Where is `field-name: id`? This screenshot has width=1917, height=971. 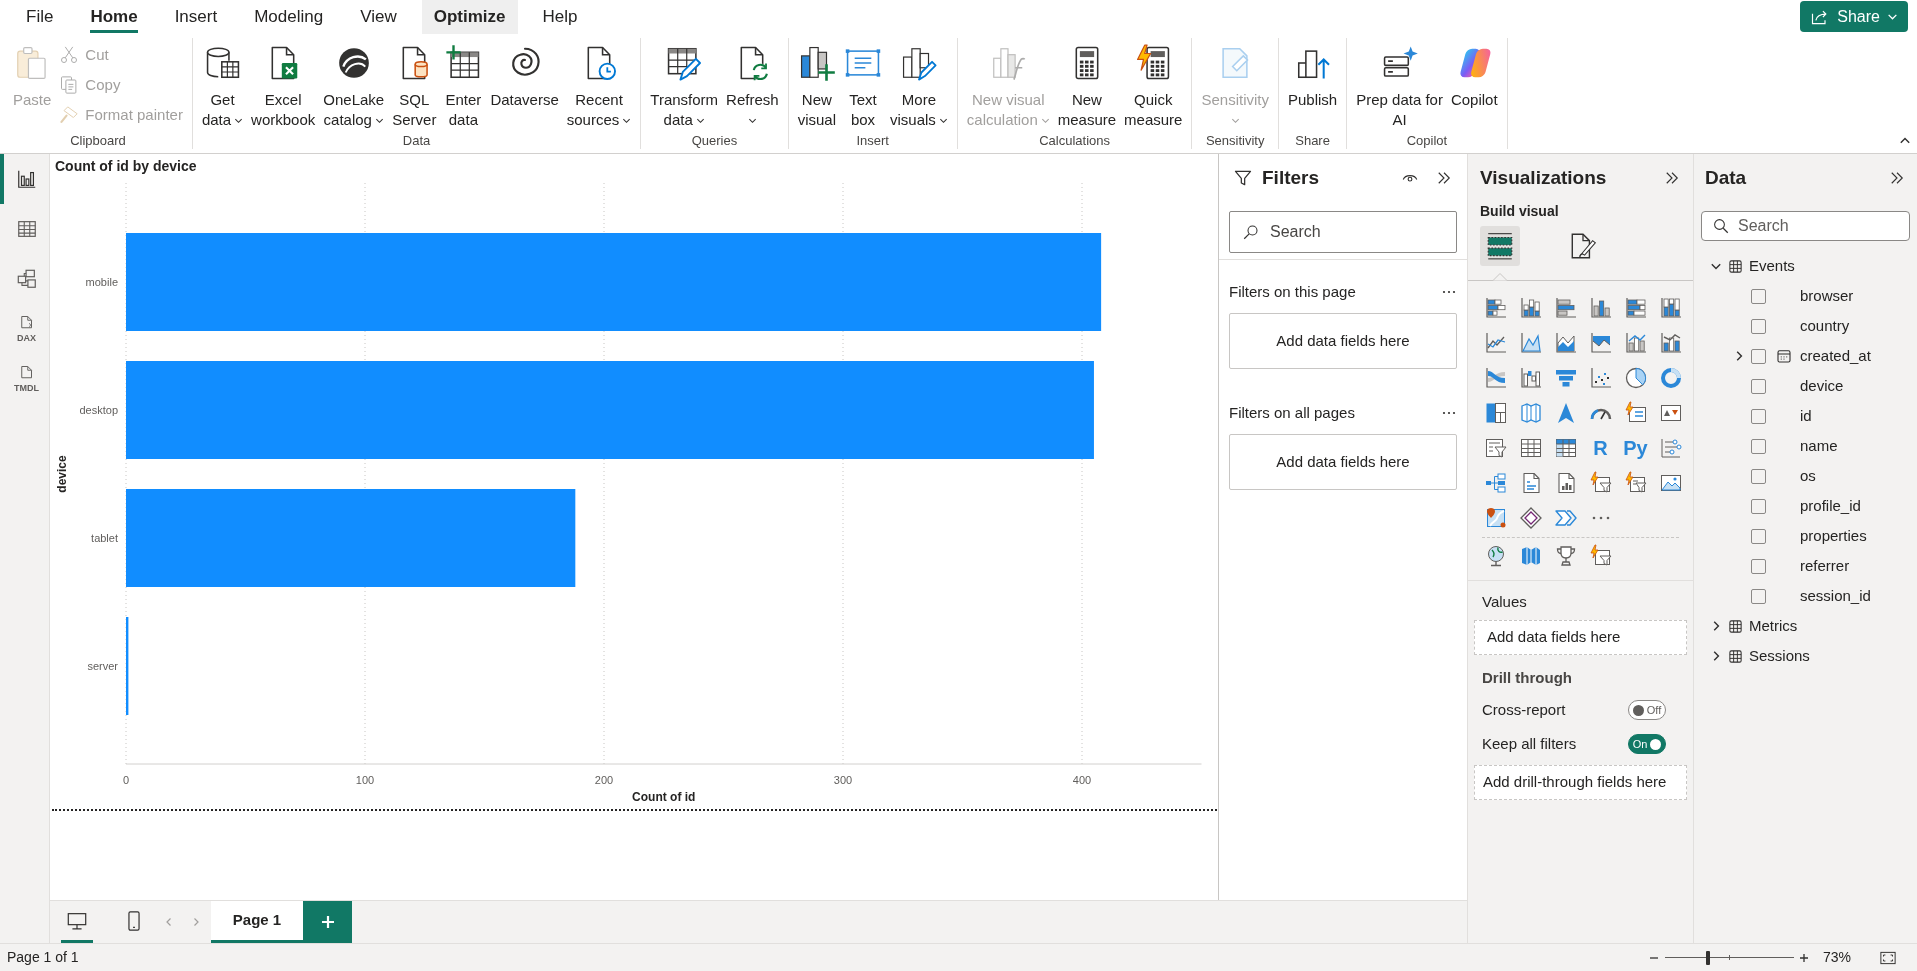 field-name: id is located at coordinates (1806, 416).